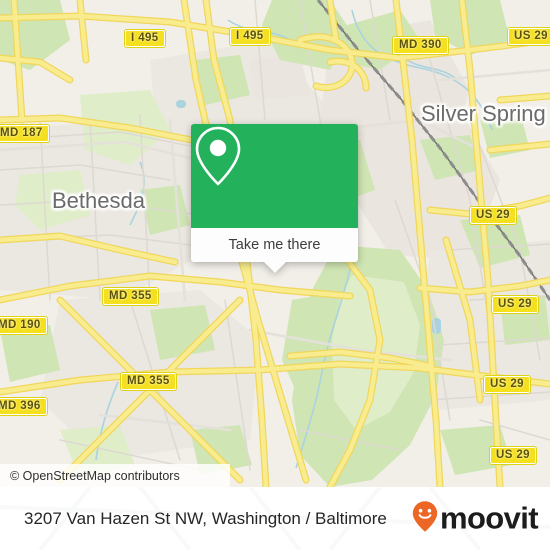 The height and width of the screenshot is (550, 550). I want to click on map-attribution: © OpenStreetMap contributors, so click(115, 475).